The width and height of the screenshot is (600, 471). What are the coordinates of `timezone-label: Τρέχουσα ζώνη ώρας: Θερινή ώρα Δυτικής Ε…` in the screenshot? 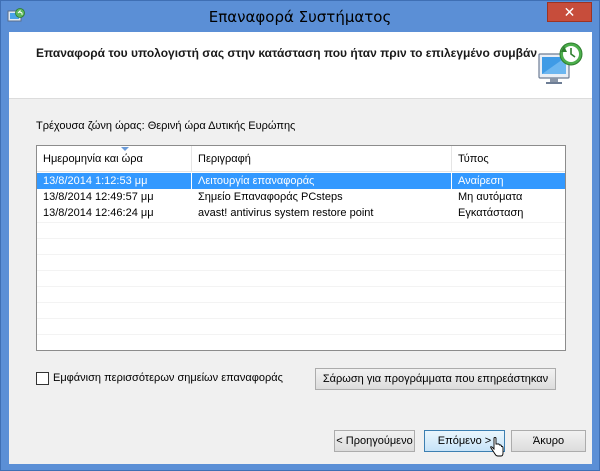 It's located at (166, 126).